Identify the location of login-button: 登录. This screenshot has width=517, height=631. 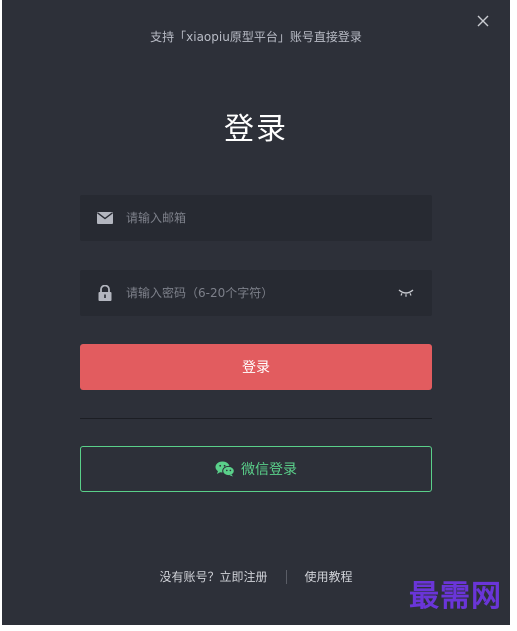
(256, 367).